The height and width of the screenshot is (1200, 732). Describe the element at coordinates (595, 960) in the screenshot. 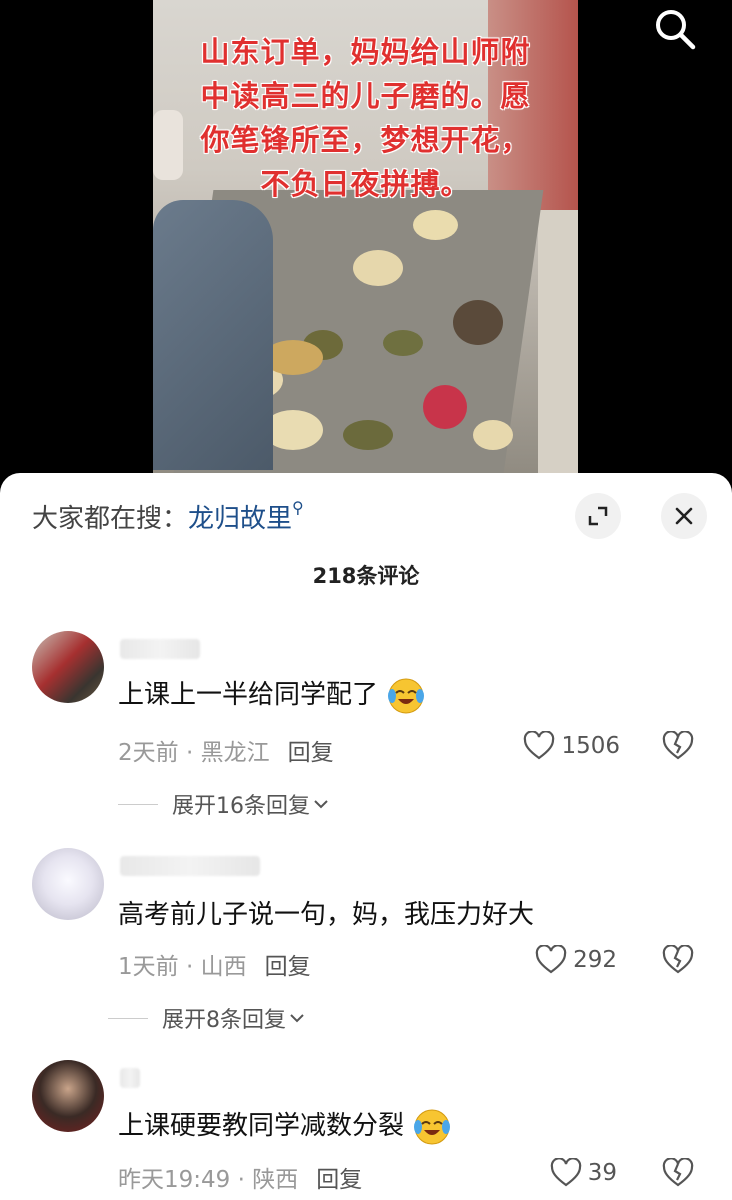

I see `like-count: 292` at that location.